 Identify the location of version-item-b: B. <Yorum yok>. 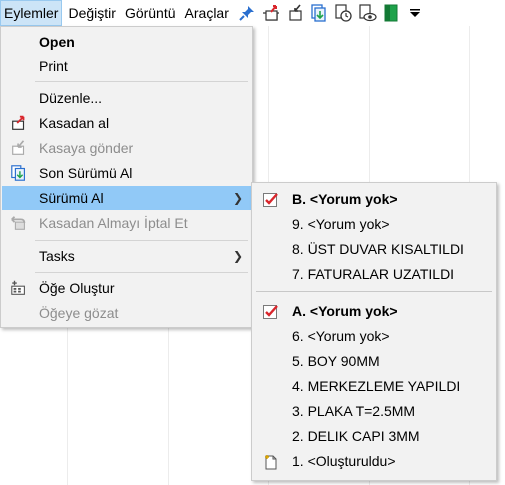
(374, 199).